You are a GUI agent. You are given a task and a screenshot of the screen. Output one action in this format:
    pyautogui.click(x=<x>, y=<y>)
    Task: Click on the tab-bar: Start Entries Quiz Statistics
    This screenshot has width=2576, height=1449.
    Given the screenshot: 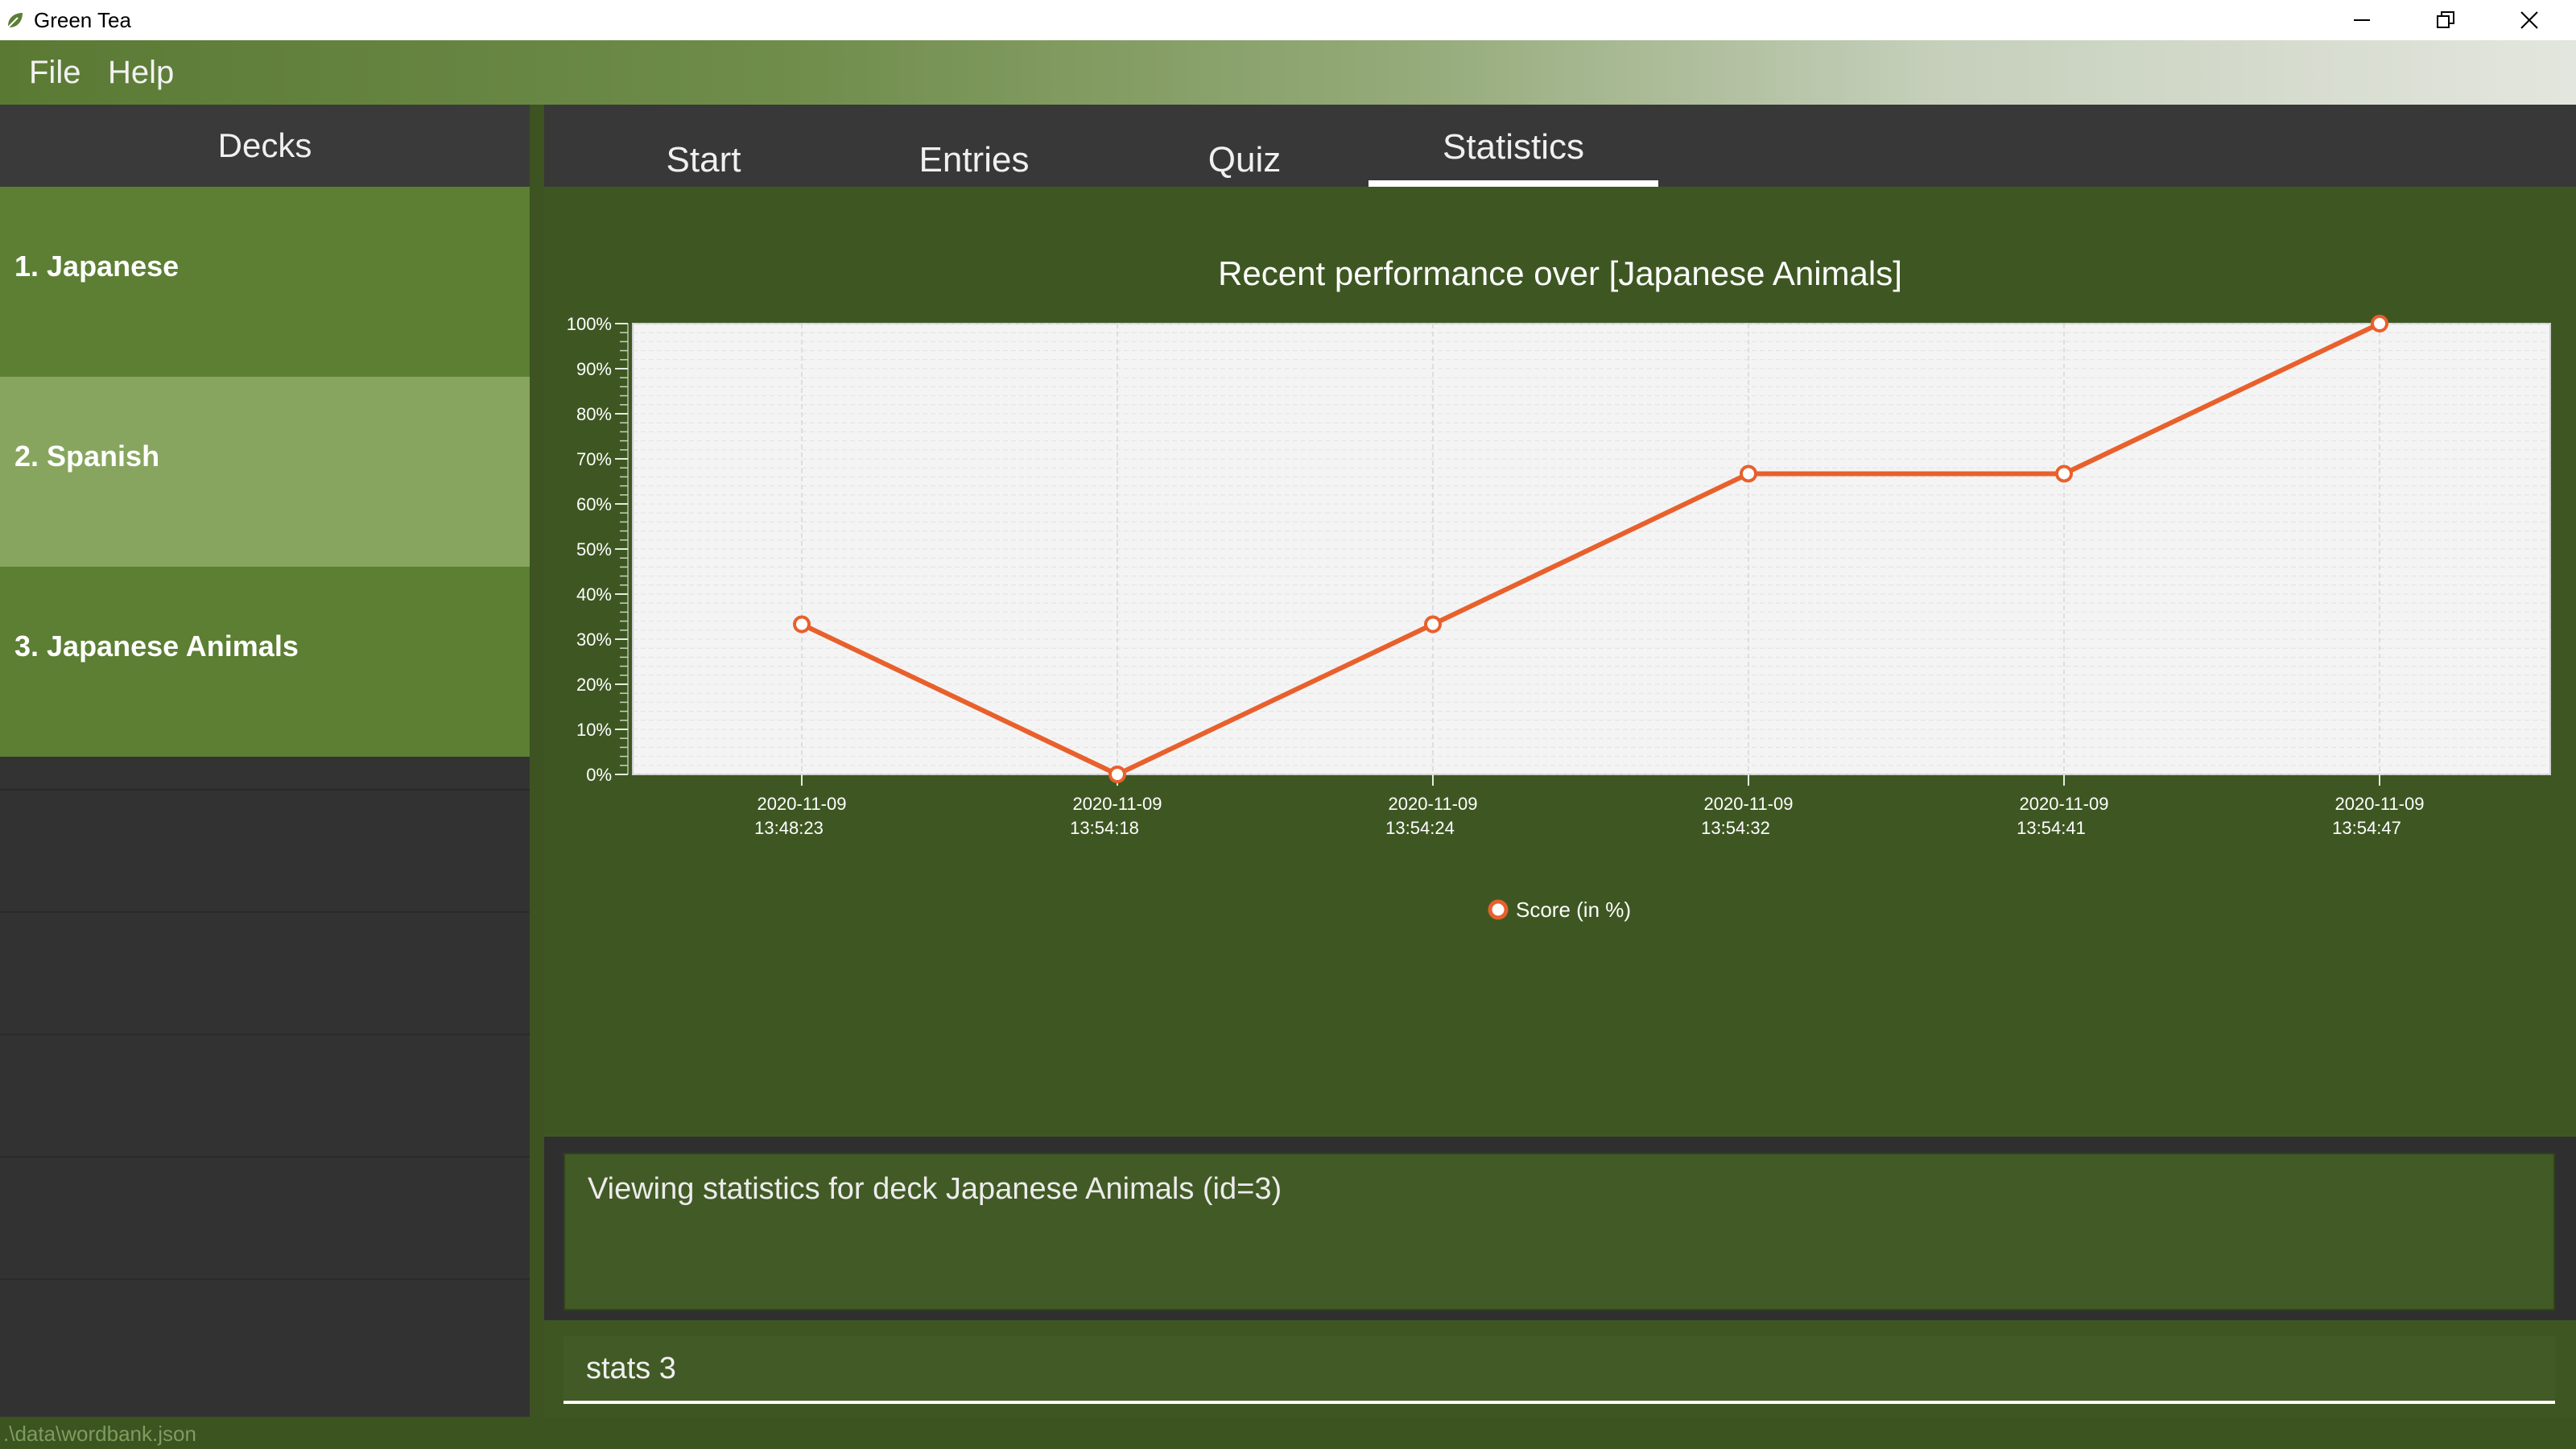 What is the action you would take?
    pyautogui.click(x=1560, y=146)
    